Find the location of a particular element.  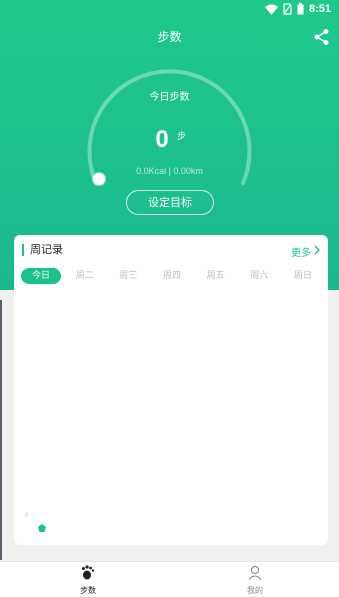

tab-wednesday: 周三 is located at coordinates (128, 276).